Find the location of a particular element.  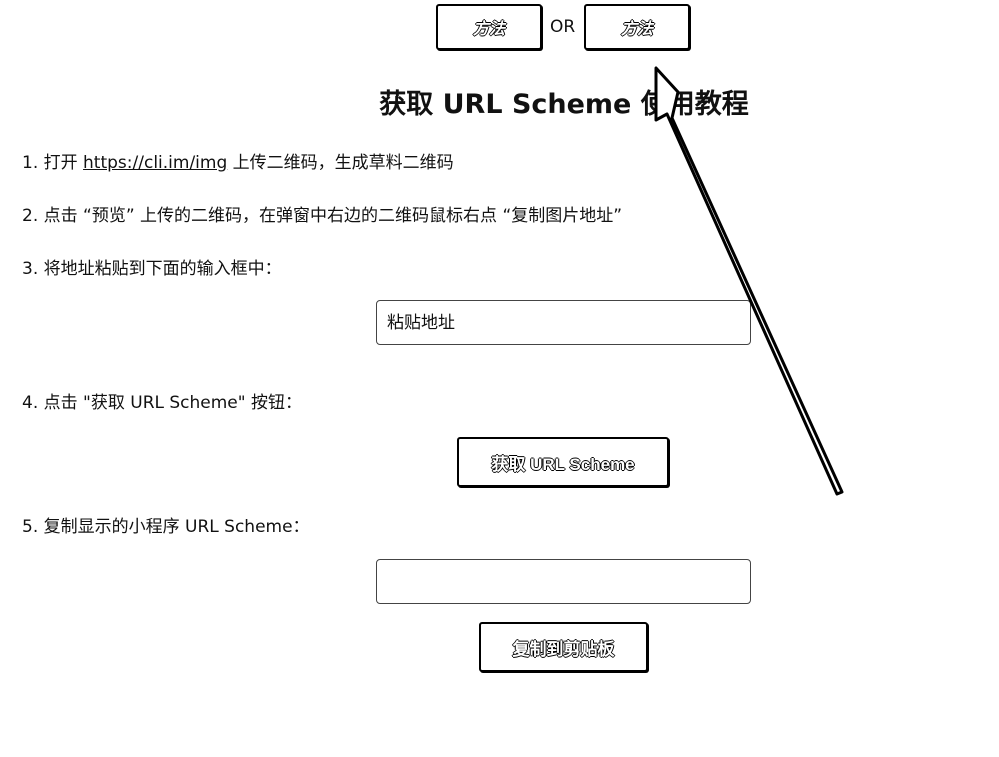

method-2-button: 方法 is located at coordinates (637, 27).